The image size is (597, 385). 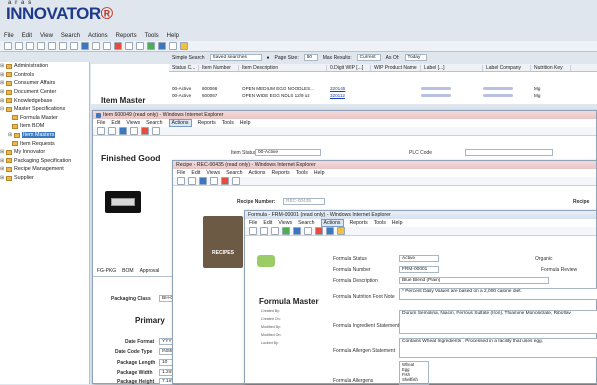 What do you see at coordinates (129, 46) in the screenshot?
I see `arrow-icon` at bounding box center [129, 46].